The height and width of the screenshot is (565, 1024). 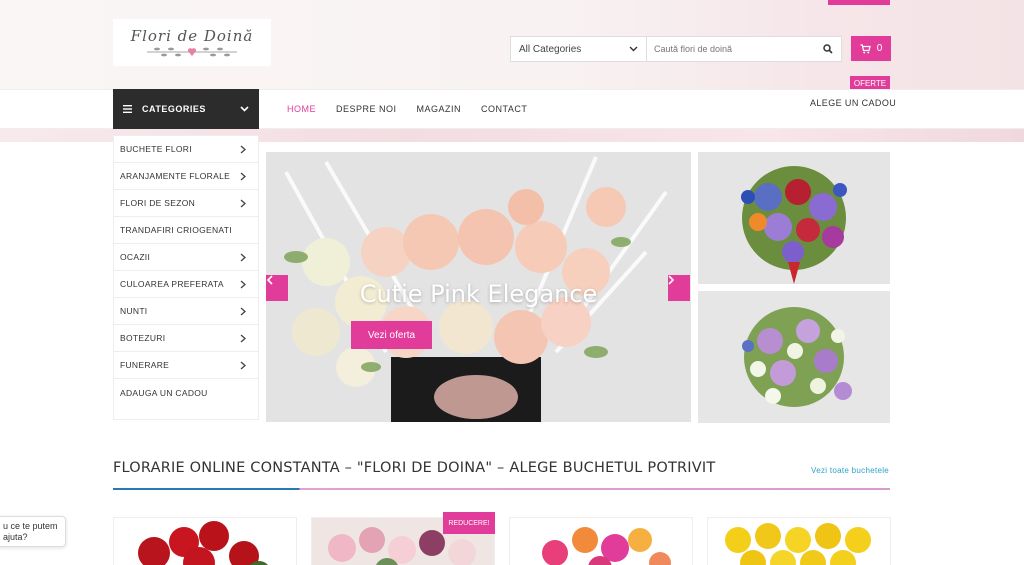 I want to click on leaf-ornament-icon, so click(x=192, y=51).